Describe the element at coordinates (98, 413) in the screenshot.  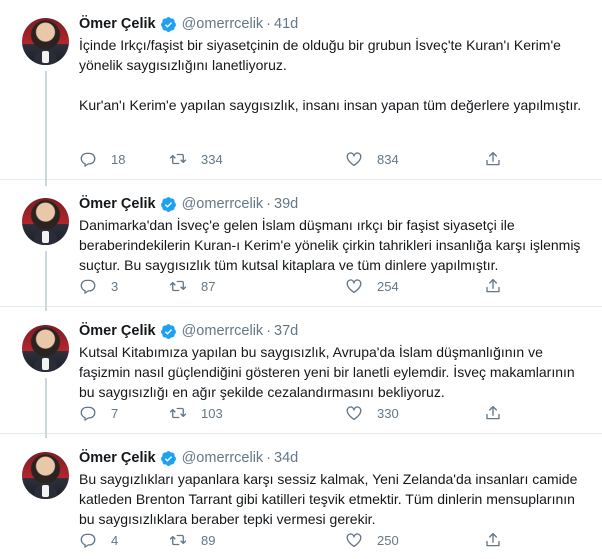
I see `reply-button: 7` at that location.